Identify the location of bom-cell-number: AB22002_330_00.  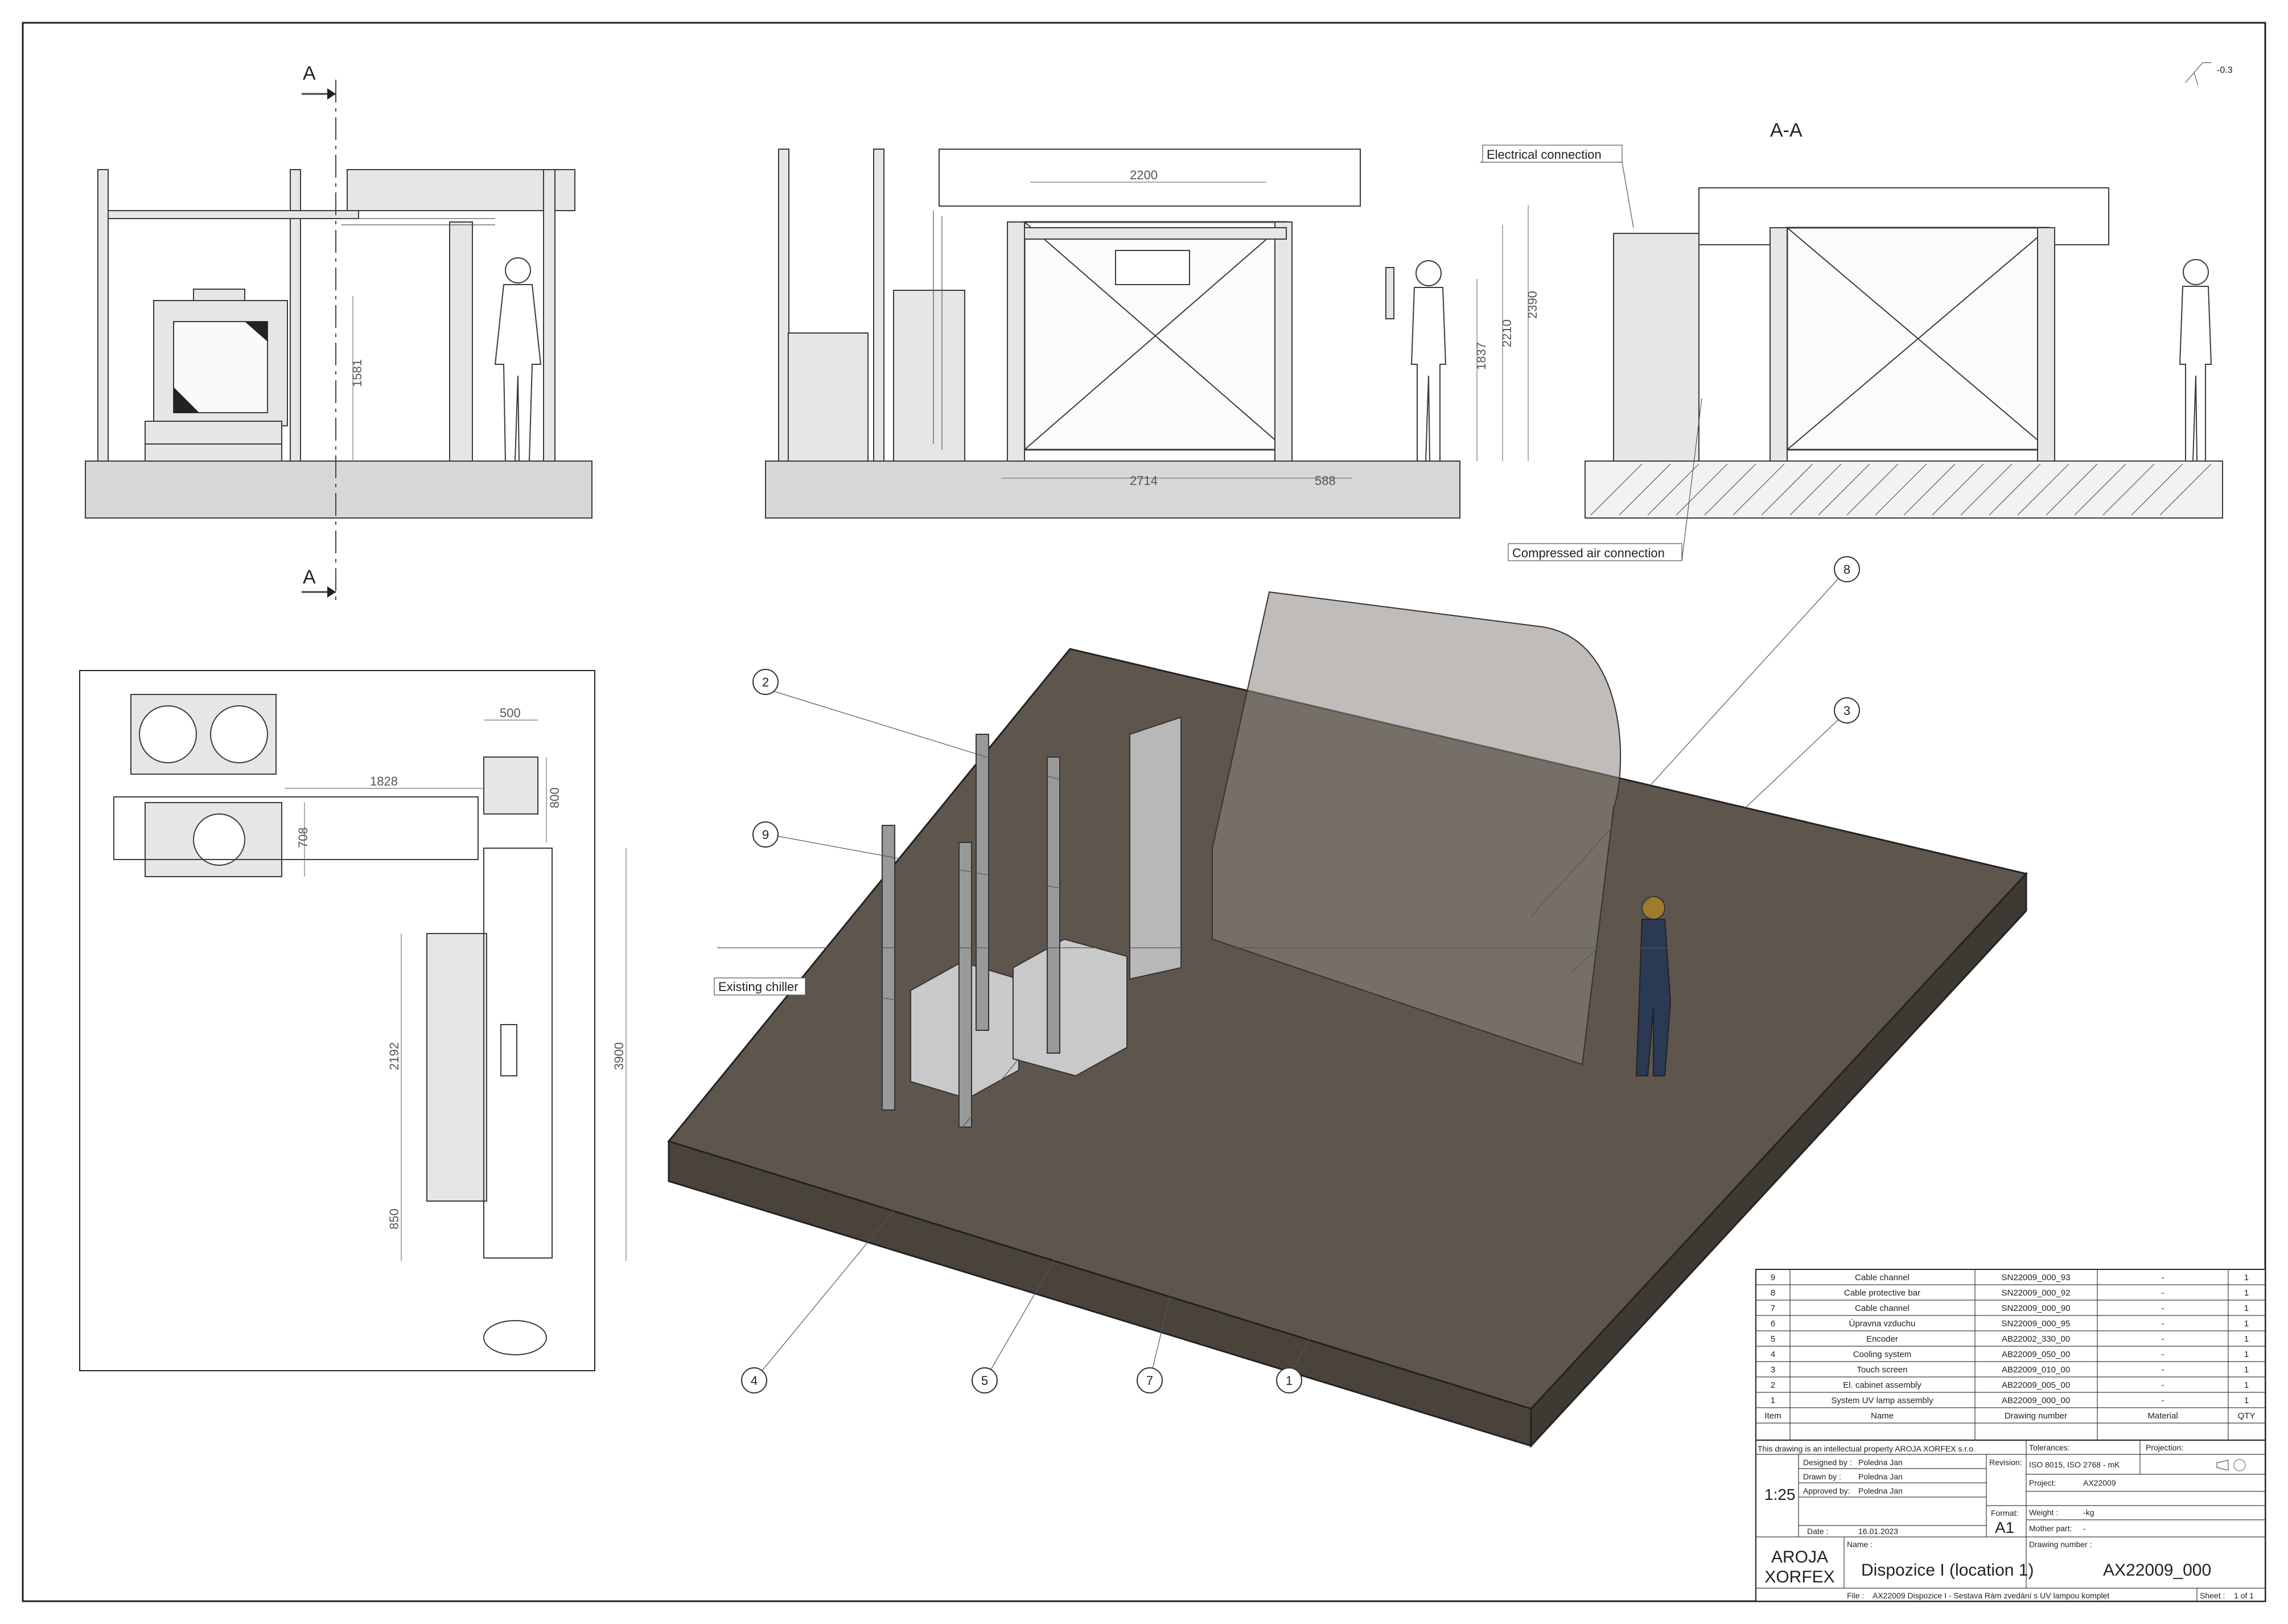
(2036, 1339).